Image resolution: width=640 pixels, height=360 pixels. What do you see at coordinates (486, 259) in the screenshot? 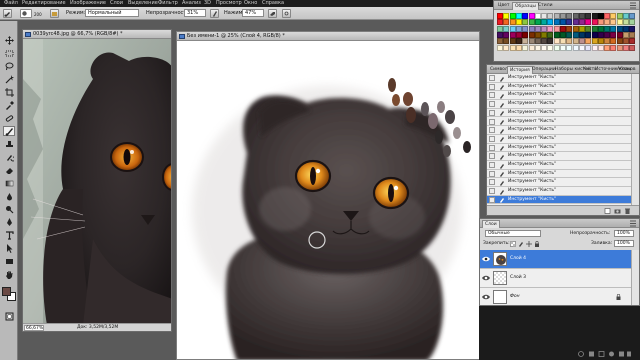
I see `visibility-eye-icon` at bounding box center [486, 259].